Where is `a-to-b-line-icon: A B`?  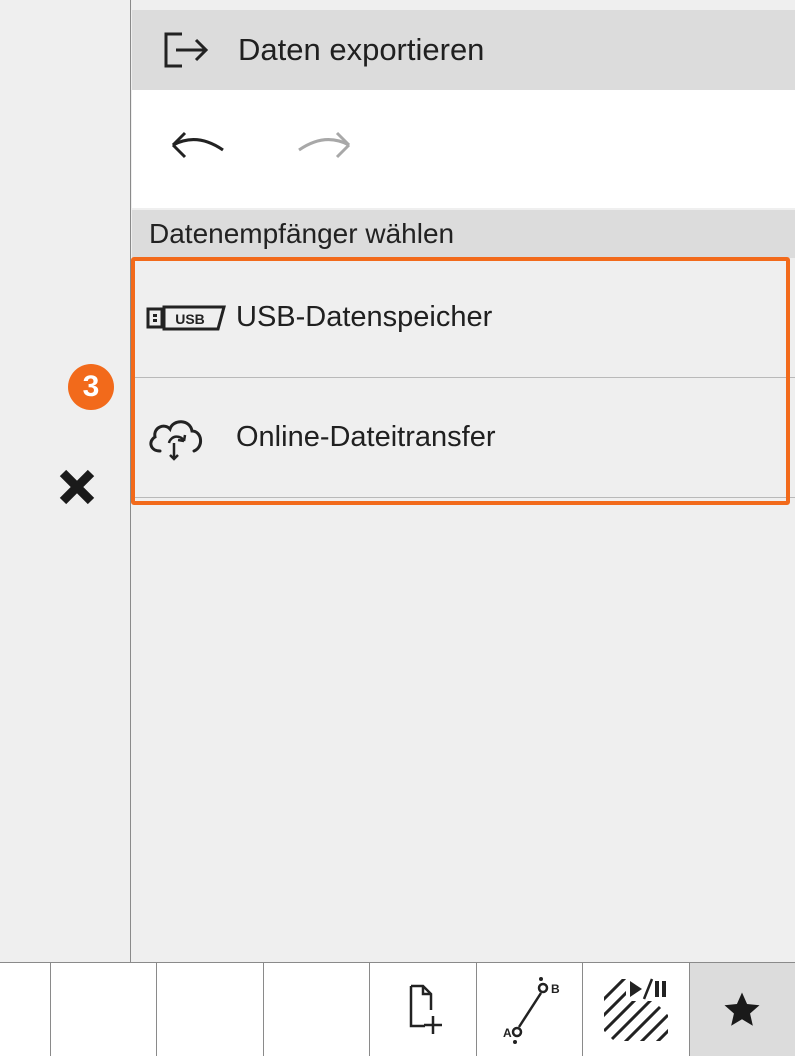
a-to-b-line-icon: A B is located at coordinates (531, 1010).